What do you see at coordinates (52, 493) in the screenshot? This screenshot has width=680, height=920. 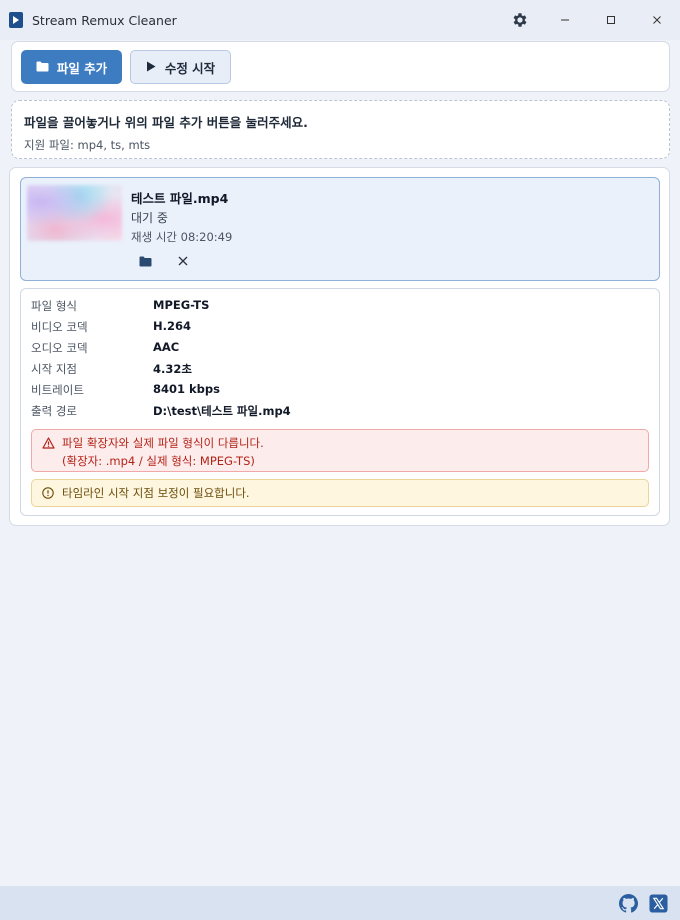 I see `info-circle-icon` at bounding box center [52, 493].